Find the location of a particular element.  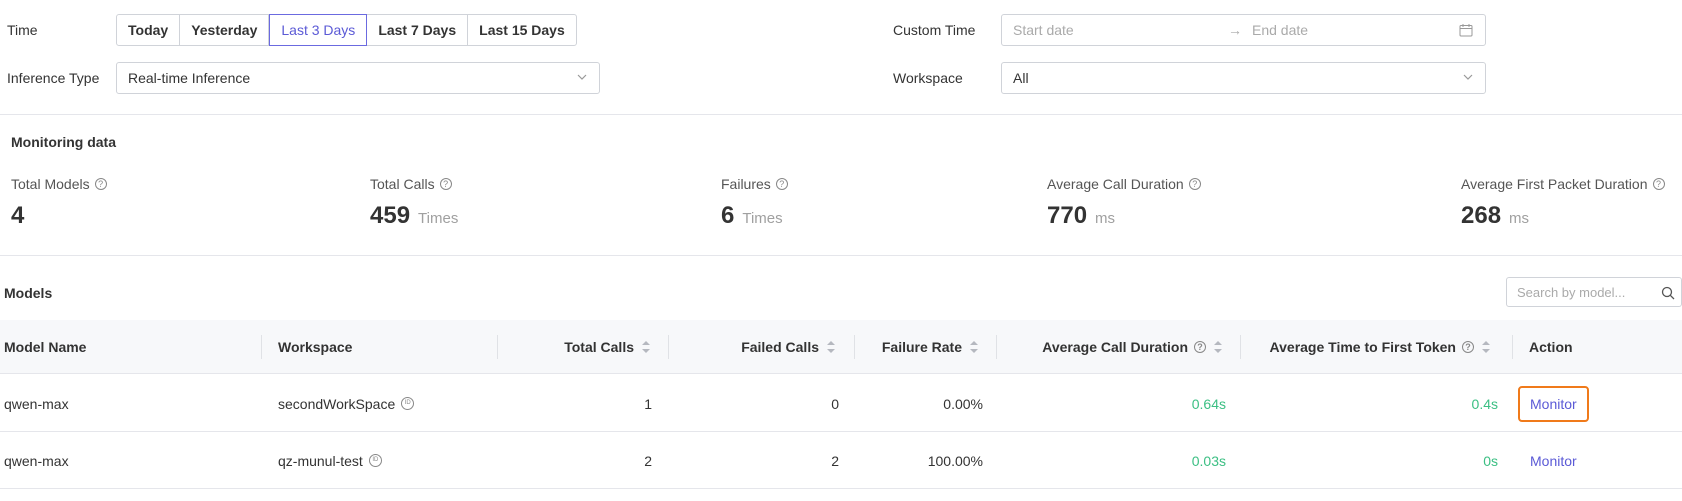

stat-total-calls-value: 459 Times is located at coordinates (414, 216).